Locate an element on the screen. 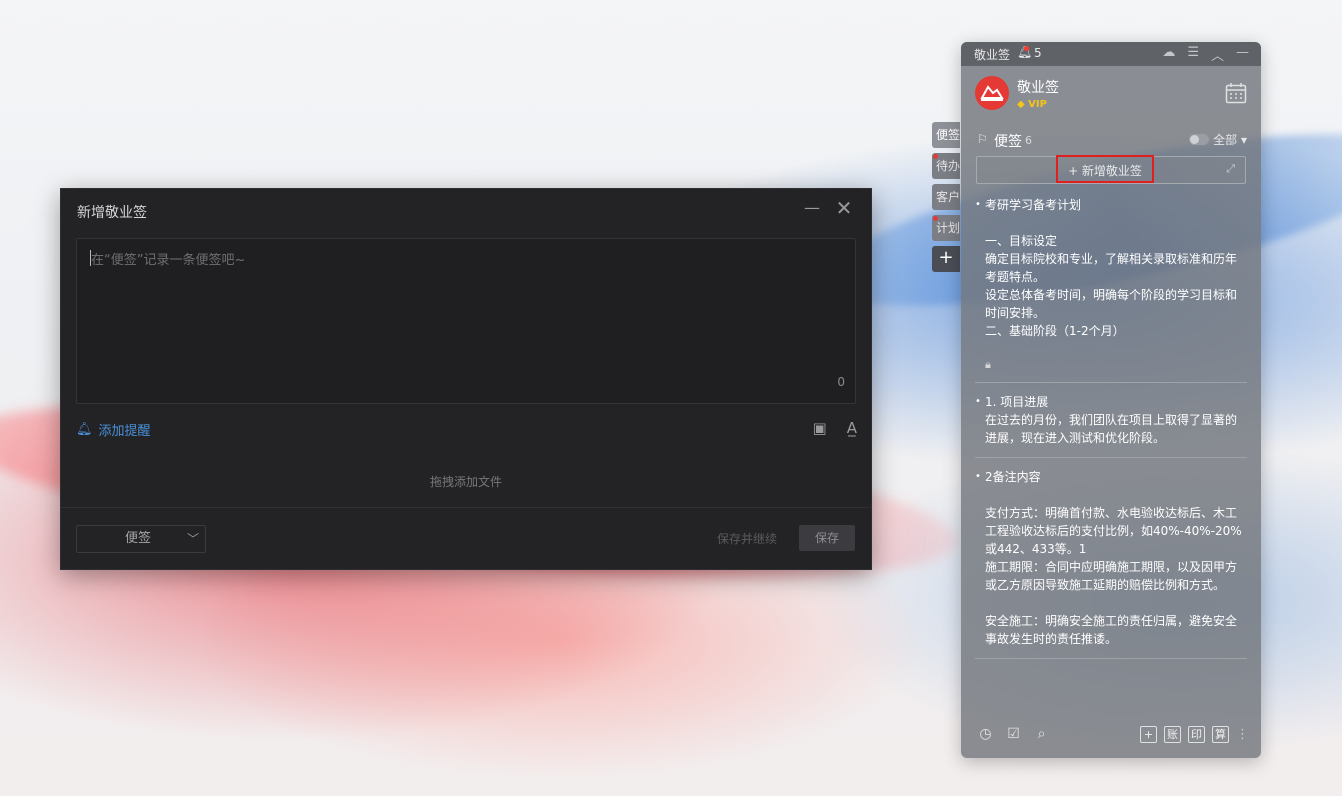  avatar is located at coordinates (992, 93).